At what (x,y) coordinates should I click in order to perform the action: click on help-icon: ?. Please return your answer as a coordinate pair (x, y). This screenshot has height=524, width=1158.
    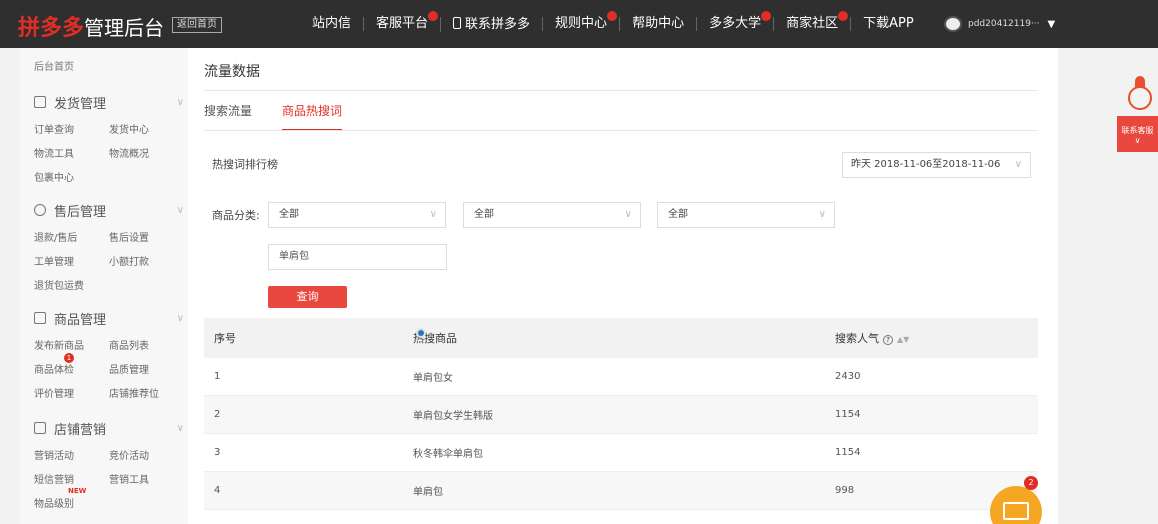
    Looking at the image, I should click on (888, 340).